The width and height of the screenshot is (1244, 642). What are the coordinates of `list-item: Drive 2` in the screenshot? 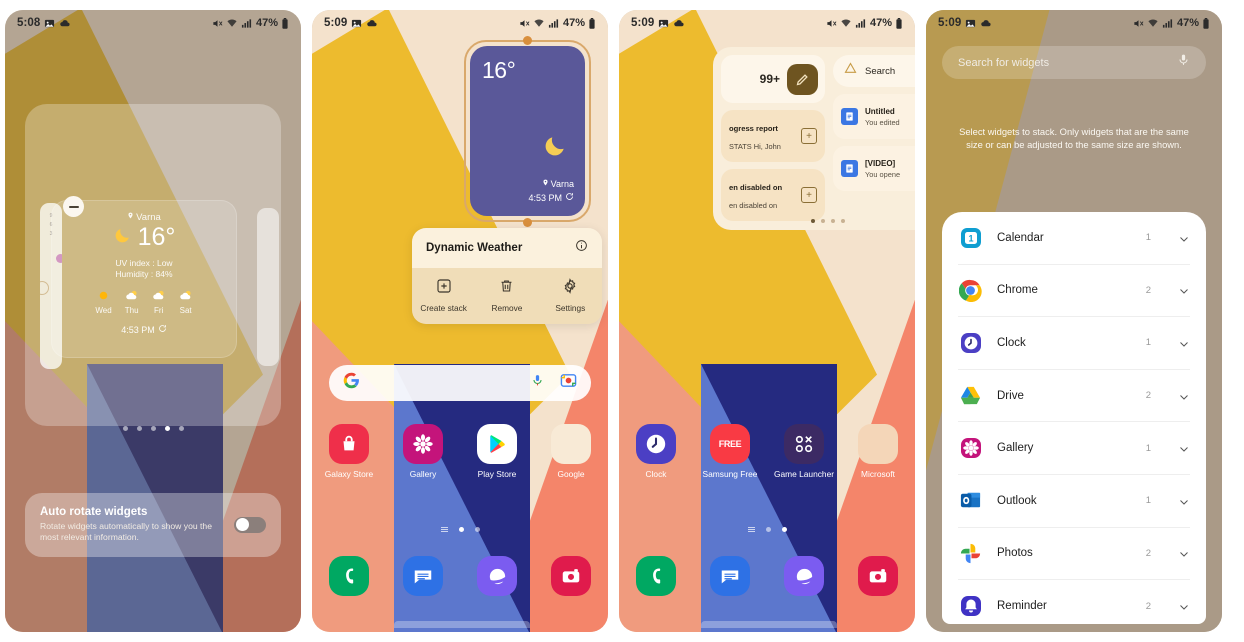 It's located at (1074, 396).